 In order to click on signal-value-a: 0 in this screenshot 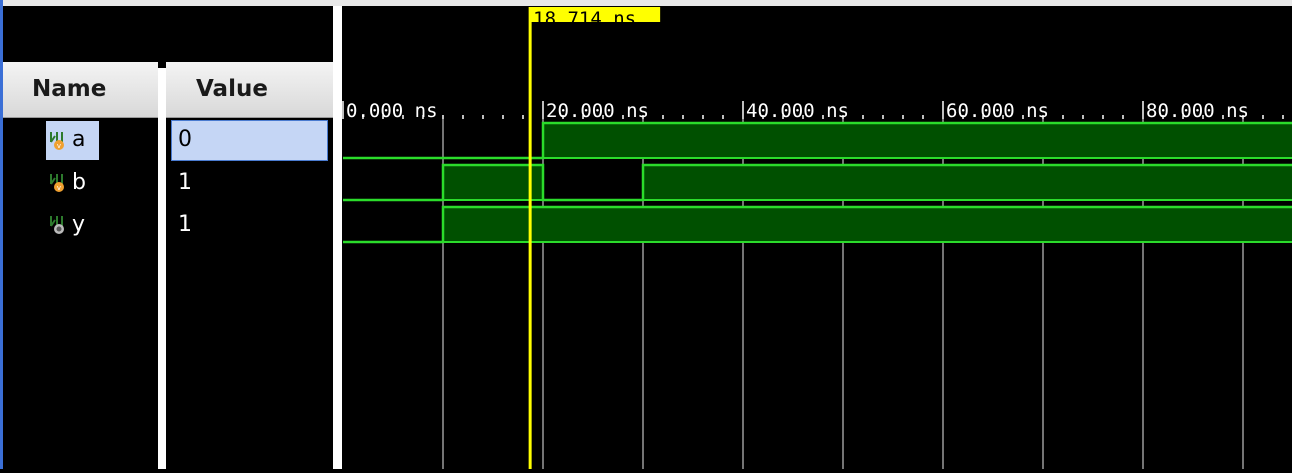, I will do `click(185, 139)`.